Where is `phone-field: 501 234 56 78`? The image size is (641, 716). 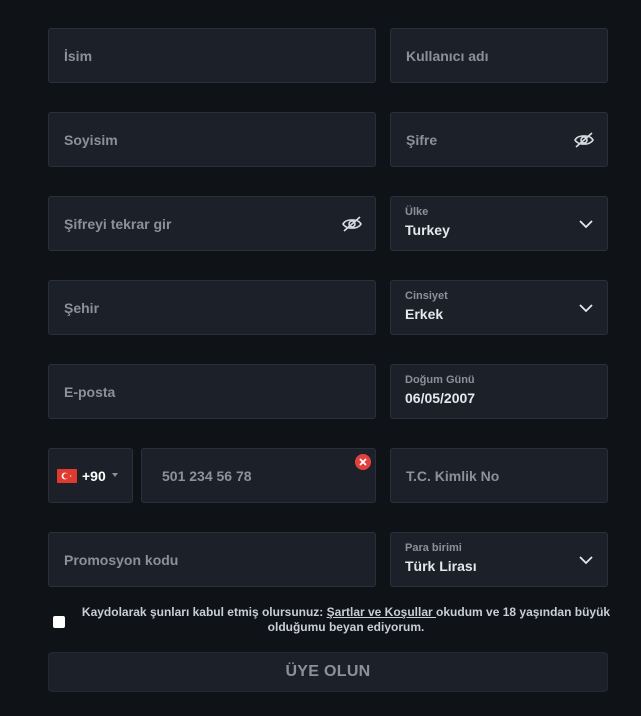 phone-field: 501 234 56 78 is located at coordinates (258, 475).